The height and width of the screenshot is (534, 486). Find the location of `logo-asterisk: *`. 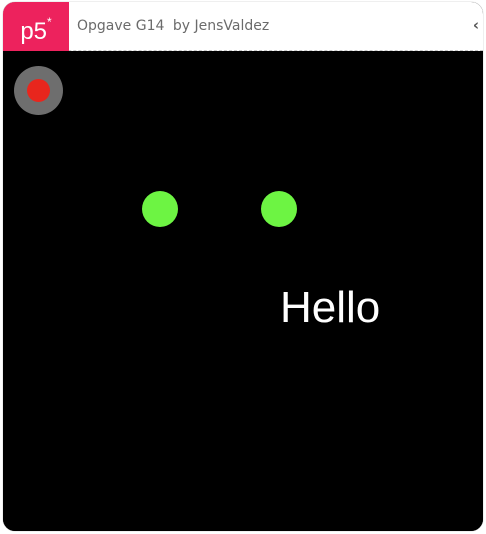

logo-asterisk: * is located at coordinates (49, 22).